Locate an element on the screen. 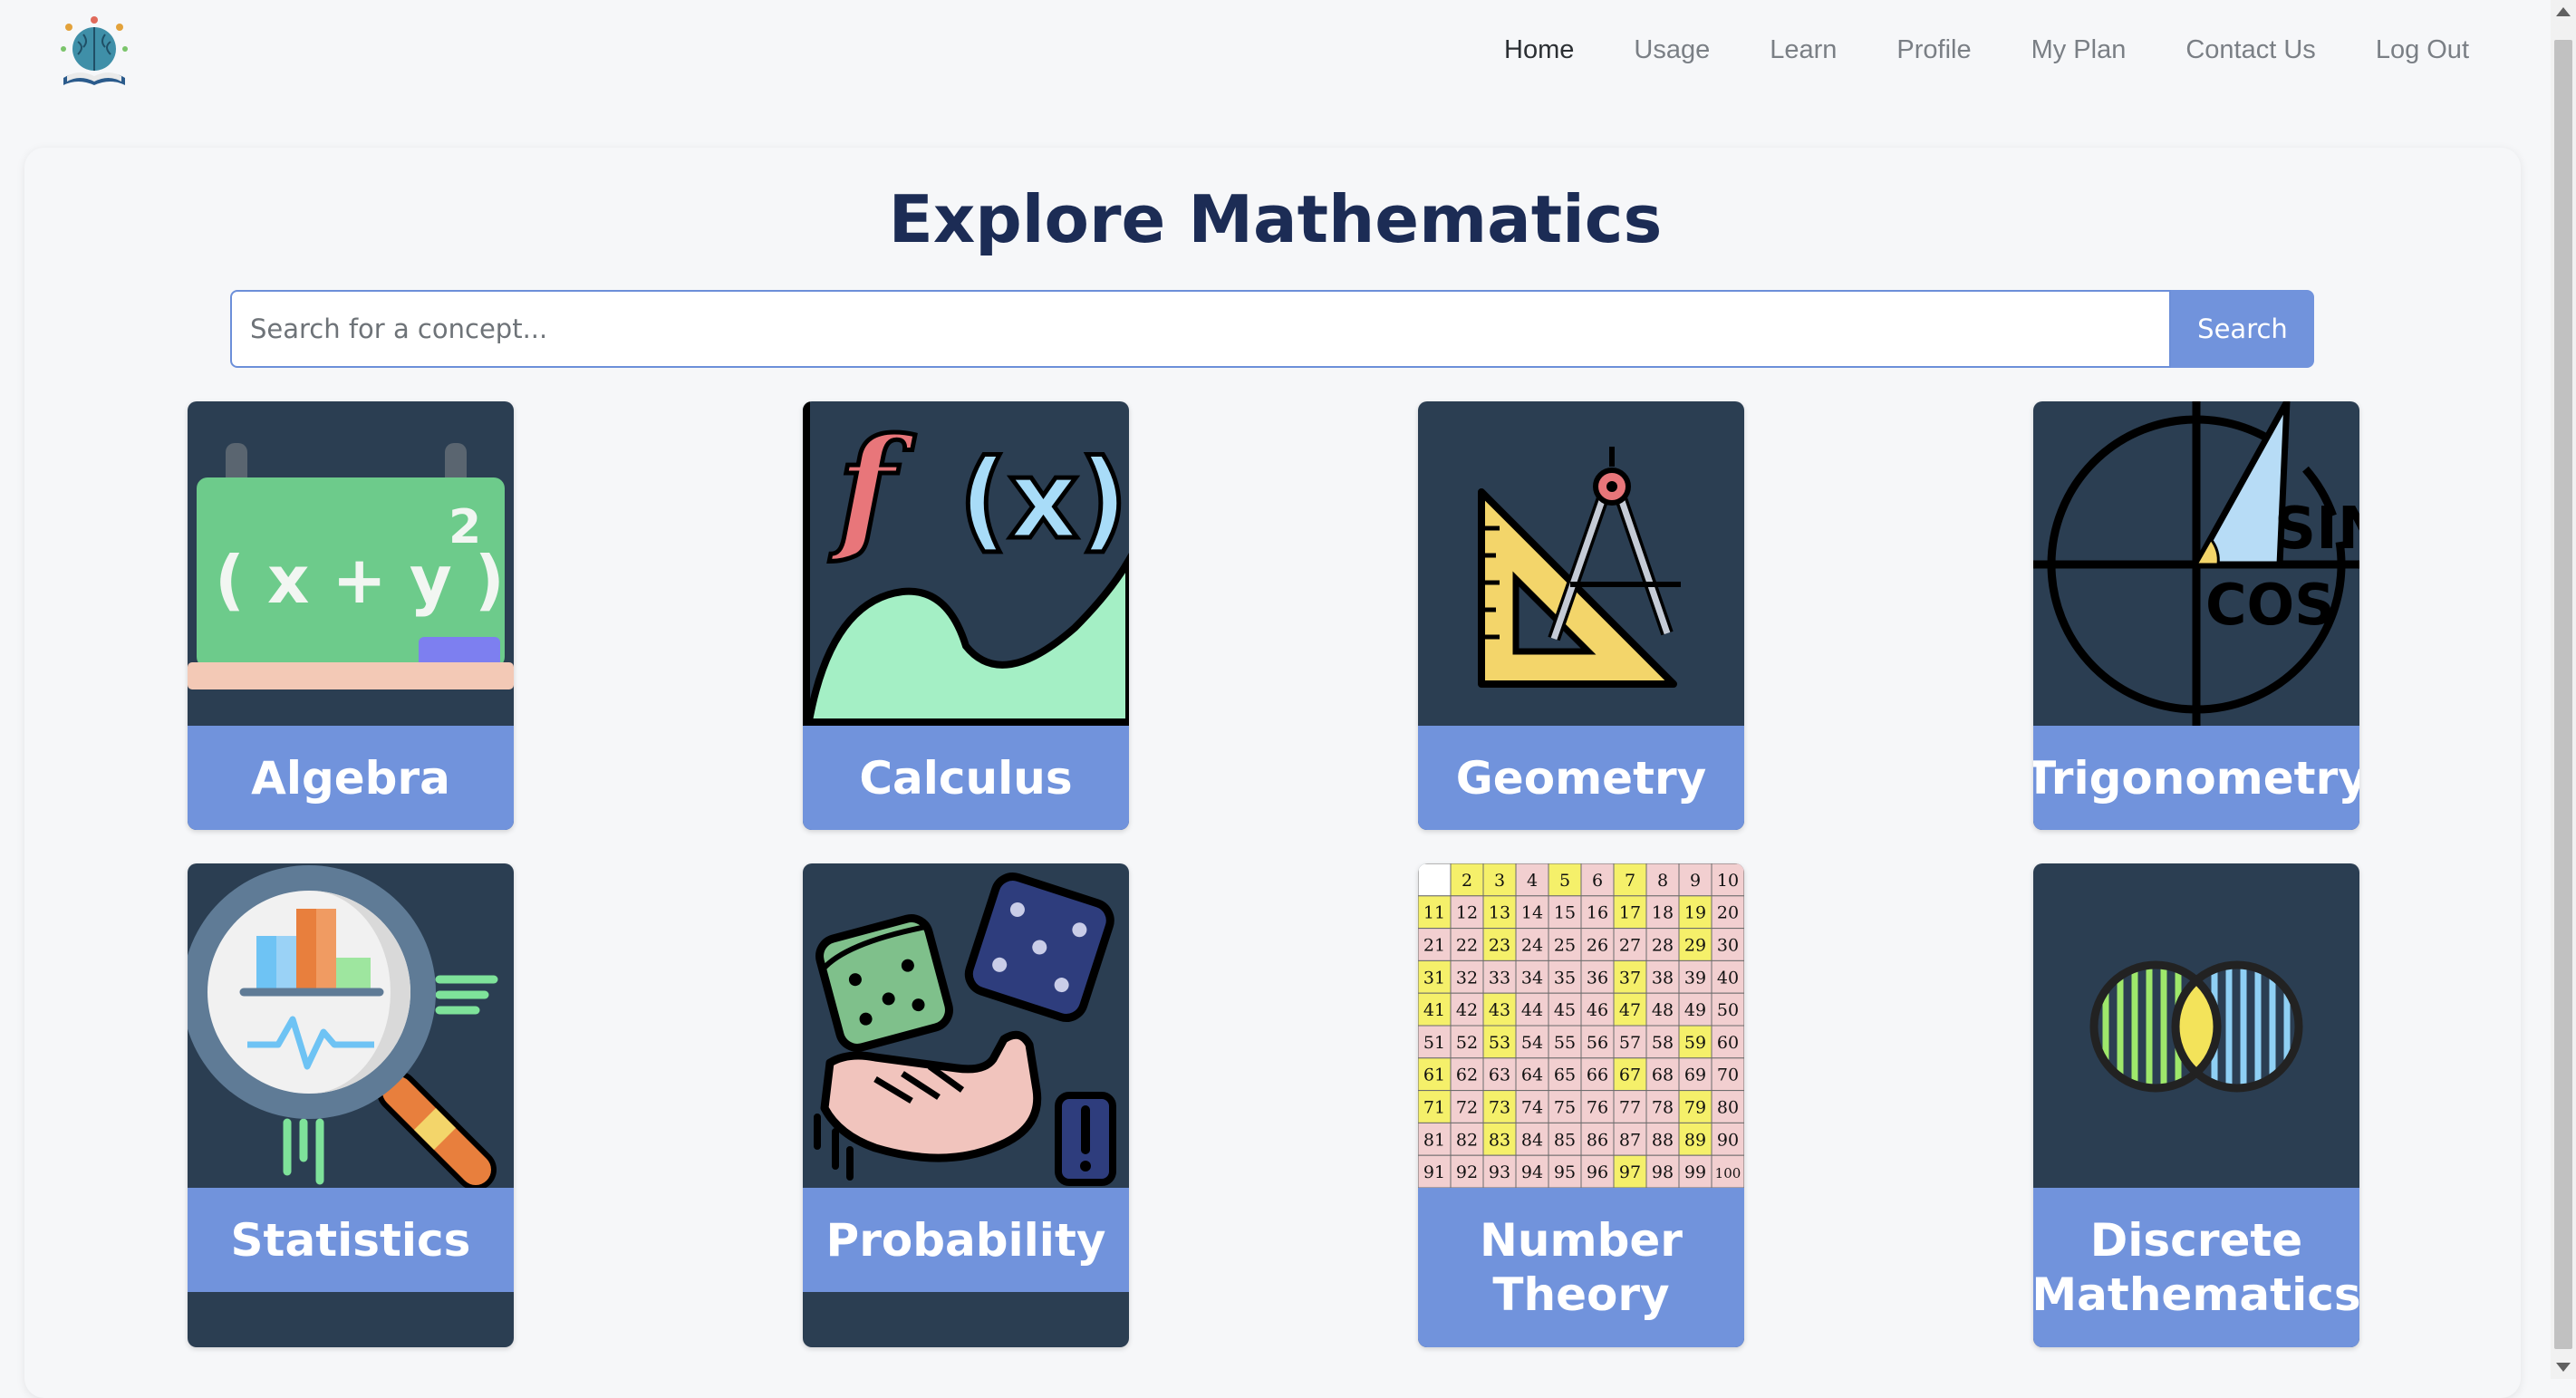 The image size is (2576, 1398). trig-sin-text: SIN is located at coordinates (2316, 530).